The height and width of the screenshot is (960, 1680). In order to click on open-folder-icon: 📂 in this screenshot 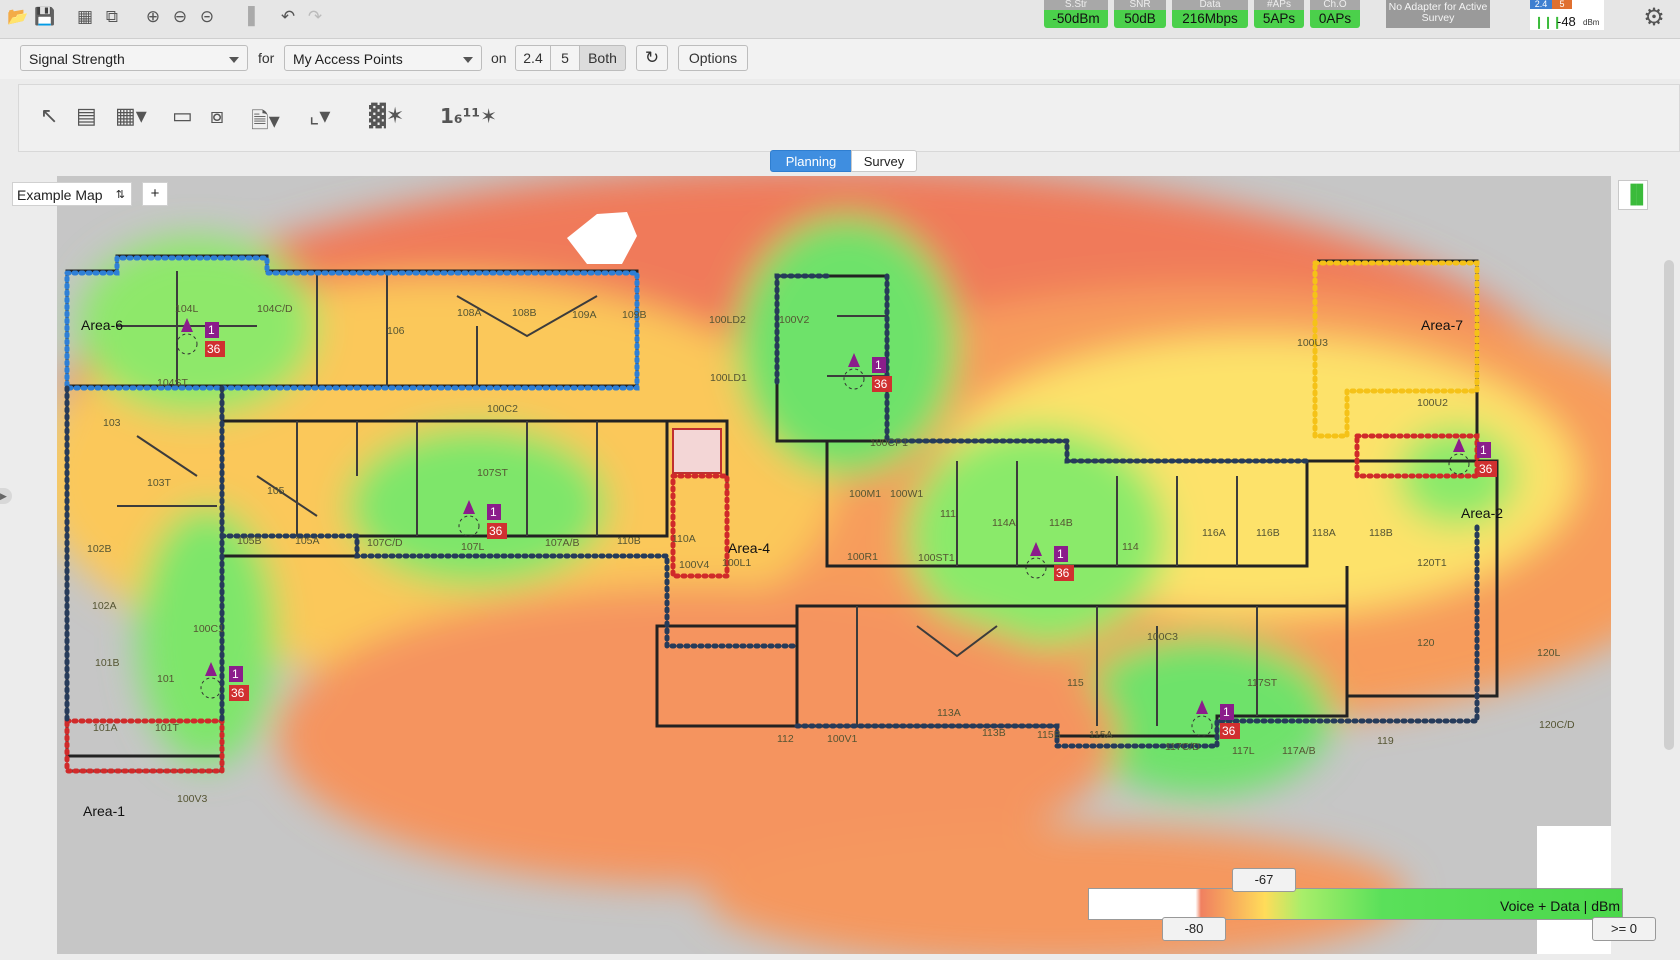, I will do `click(18, 17)`.